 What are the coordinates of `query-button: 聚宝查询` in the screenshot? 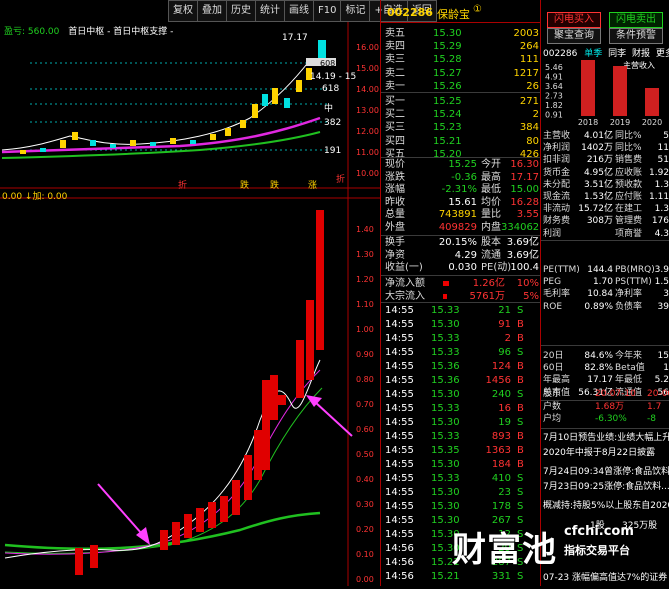 It's located at (574, 36).